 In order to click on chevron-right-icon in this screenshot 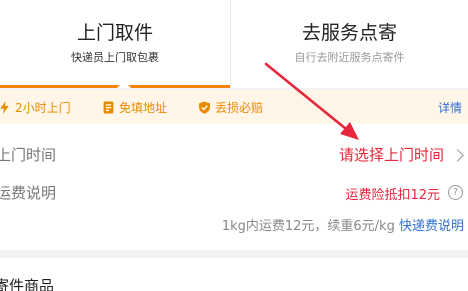, I will do `click(457, 155)`.